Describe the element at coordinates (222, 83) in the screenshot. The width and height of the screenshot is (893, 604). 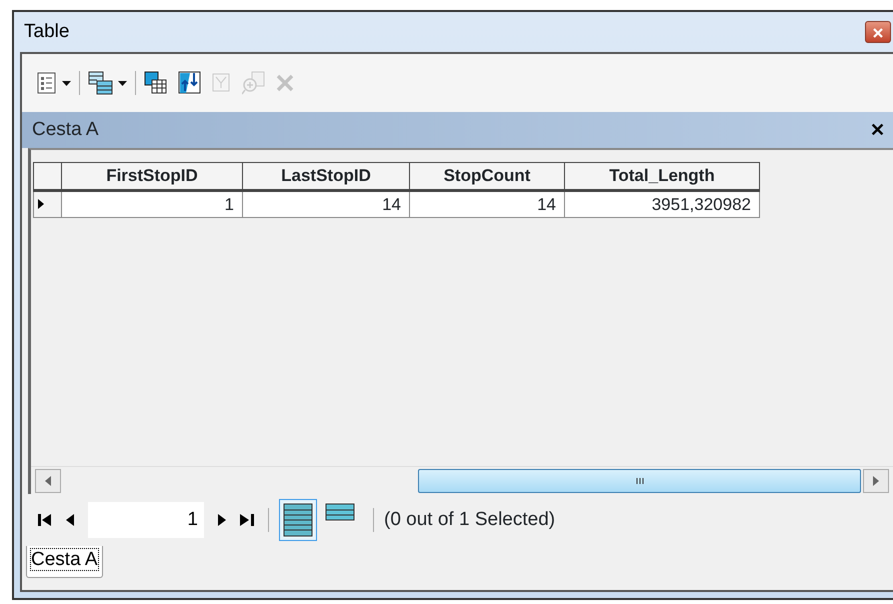
I see `clear-selection-icon` at that location.